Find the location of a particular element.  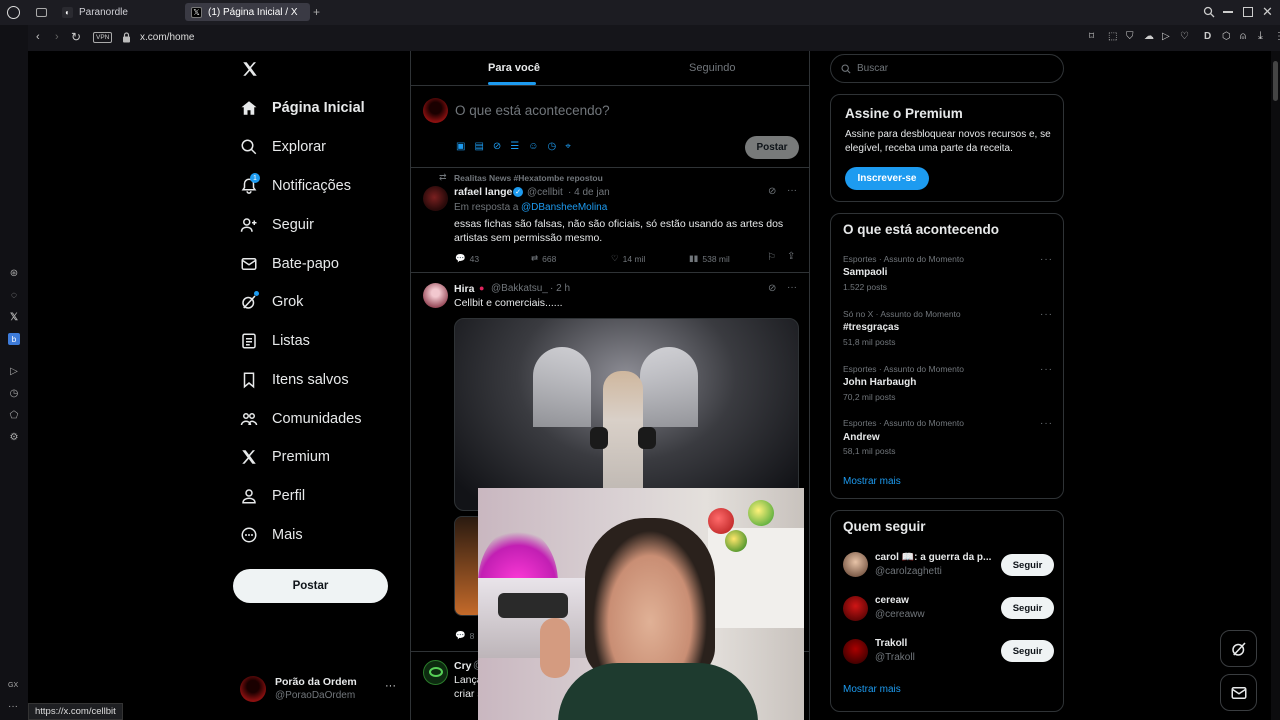

nav-grok: Grok is located at coordinates (271, 301).